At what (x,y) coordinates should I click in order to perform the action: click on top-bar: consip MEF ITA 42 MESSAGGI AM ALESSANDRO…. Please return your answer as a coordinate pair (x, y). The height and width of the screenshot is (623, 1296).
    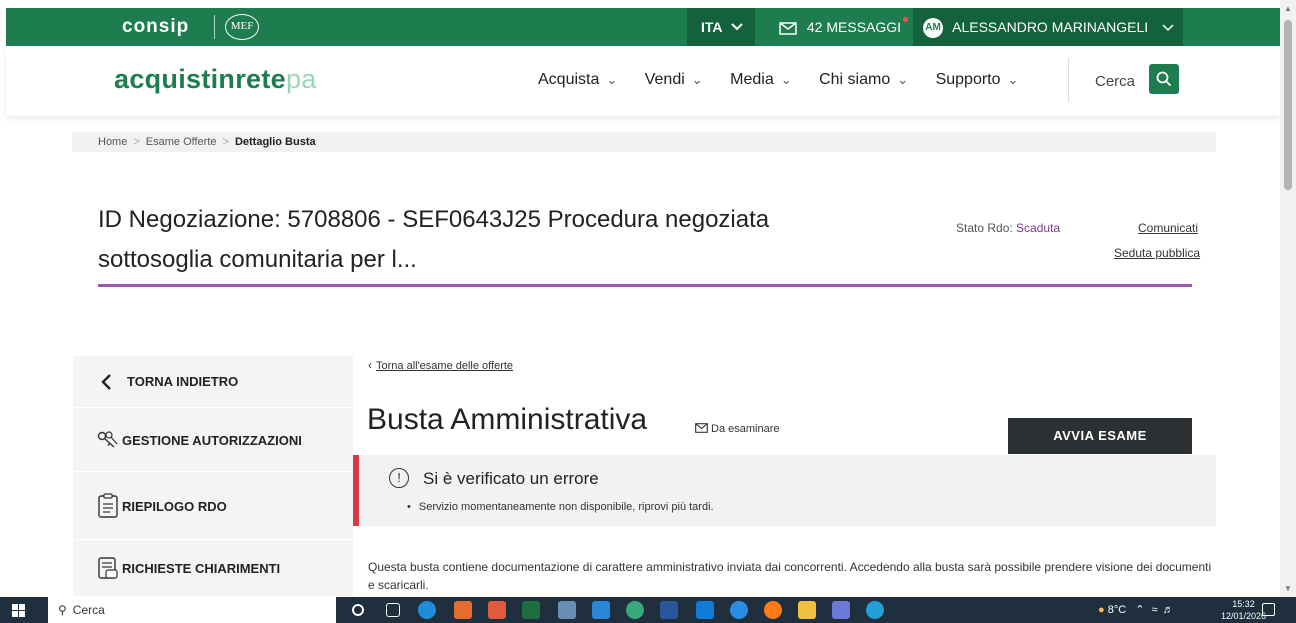
    Looking at the image, I should click on (643, 27).